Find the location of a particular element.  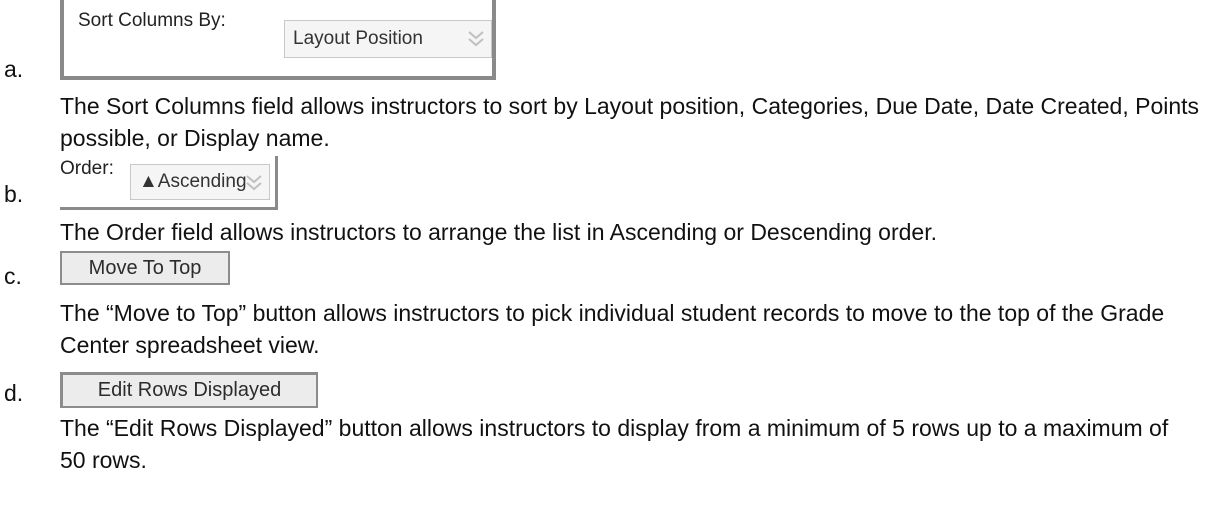

item-marker: a. is located at coordinates (14, 69).